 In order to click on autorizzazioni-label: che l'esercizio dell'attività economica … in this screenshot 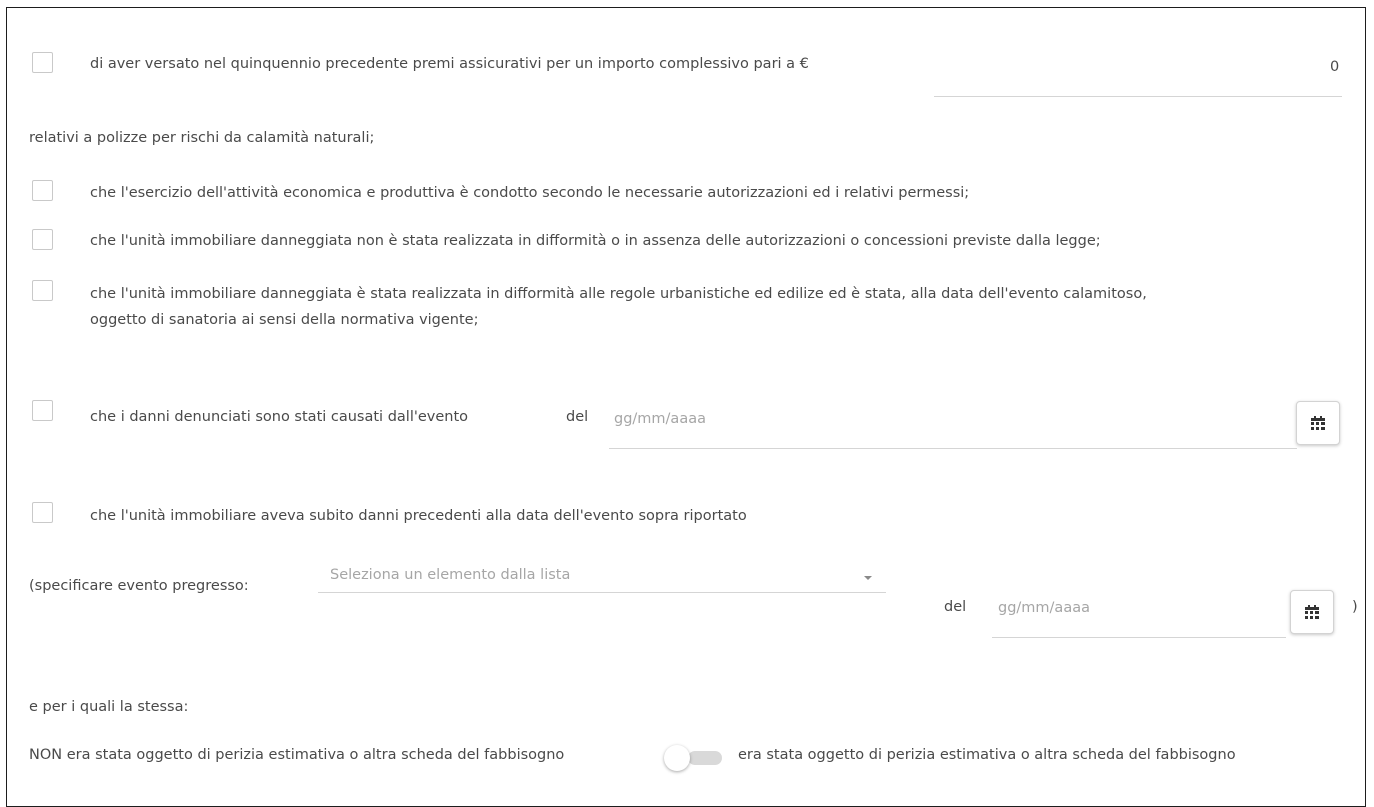, I will do `click(530, 193)`.